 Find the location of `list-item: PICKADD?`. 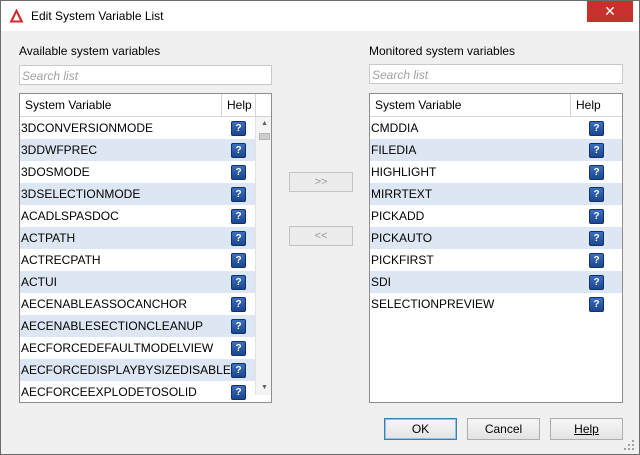

list-item: PICKADD? is located at coordinates (496, 216).